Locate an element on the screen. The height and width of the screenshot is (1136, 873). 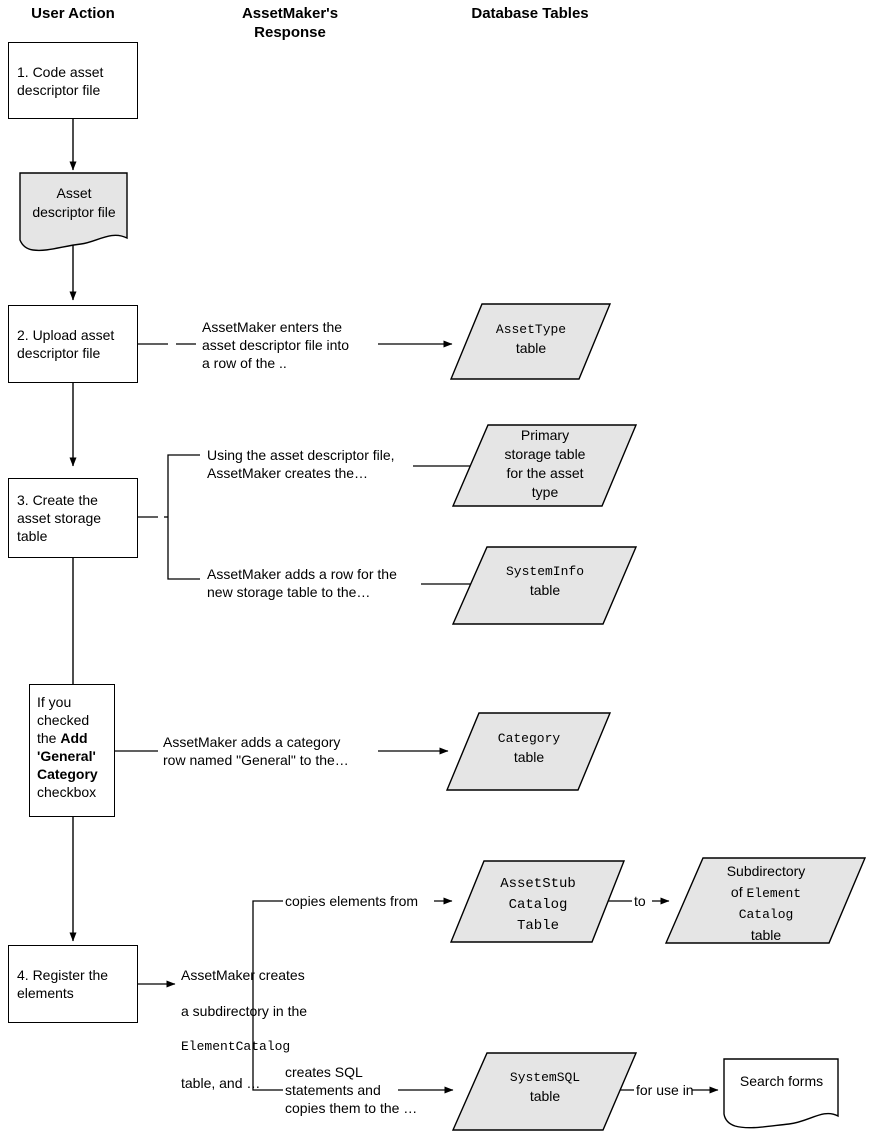
step-4-box: 4. Register the elements is located at coordinates (73, 984).